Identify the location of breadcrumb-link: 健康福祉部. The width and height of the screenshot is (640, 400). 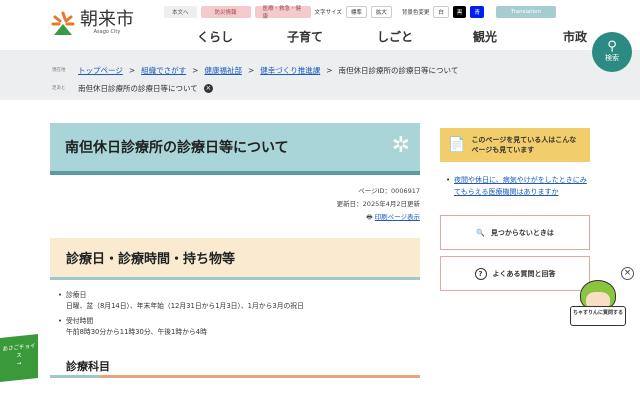
(223, 70).